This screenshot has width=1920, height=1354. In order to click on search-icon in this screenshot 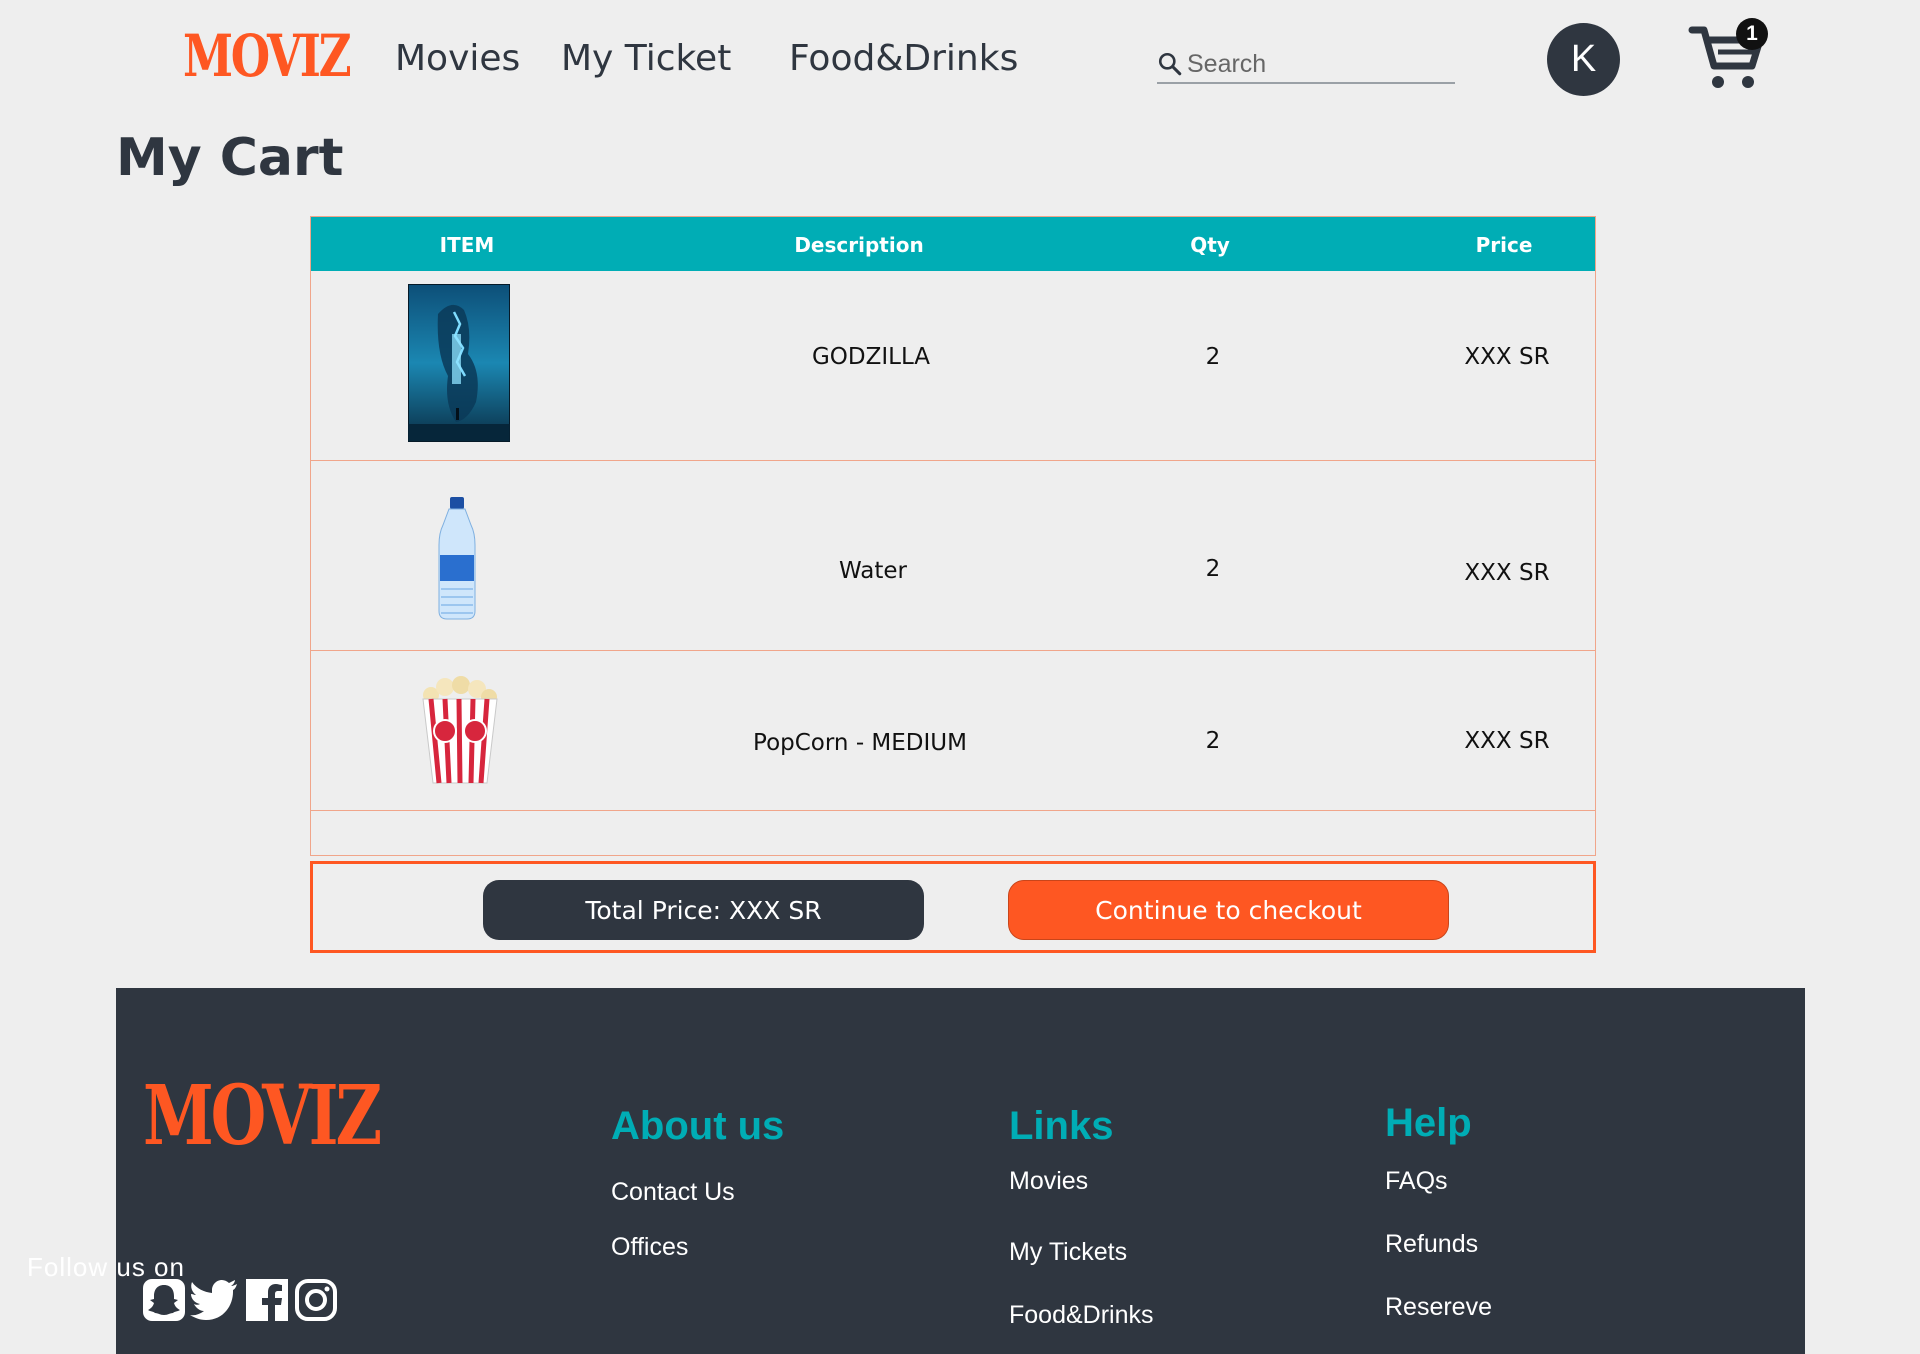, I will do `click(1170, 64)`.